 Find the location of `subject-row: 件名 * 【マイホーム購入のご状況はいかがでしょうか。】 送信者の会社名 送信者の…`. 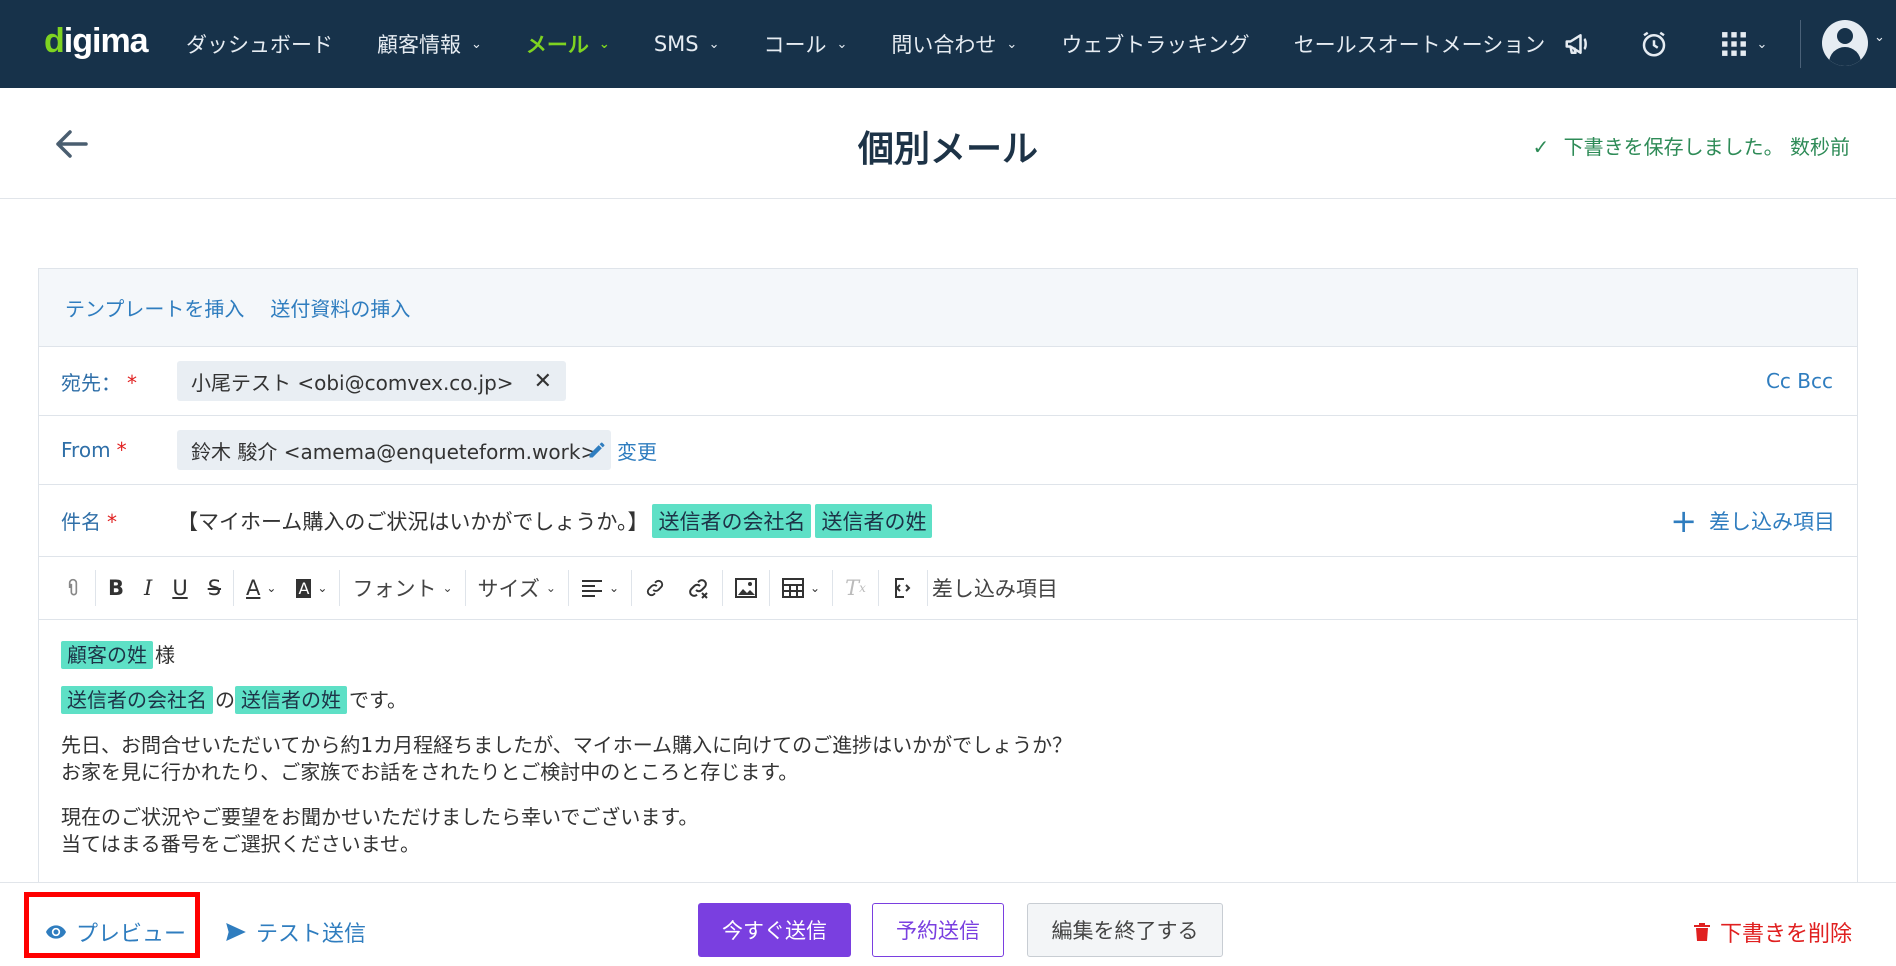

subject-row: 件名 * 【マイホーム購入のご状況はいかがでしょうか。】 送信者の会社名 送信者の… is located at coordinates (948, 521).